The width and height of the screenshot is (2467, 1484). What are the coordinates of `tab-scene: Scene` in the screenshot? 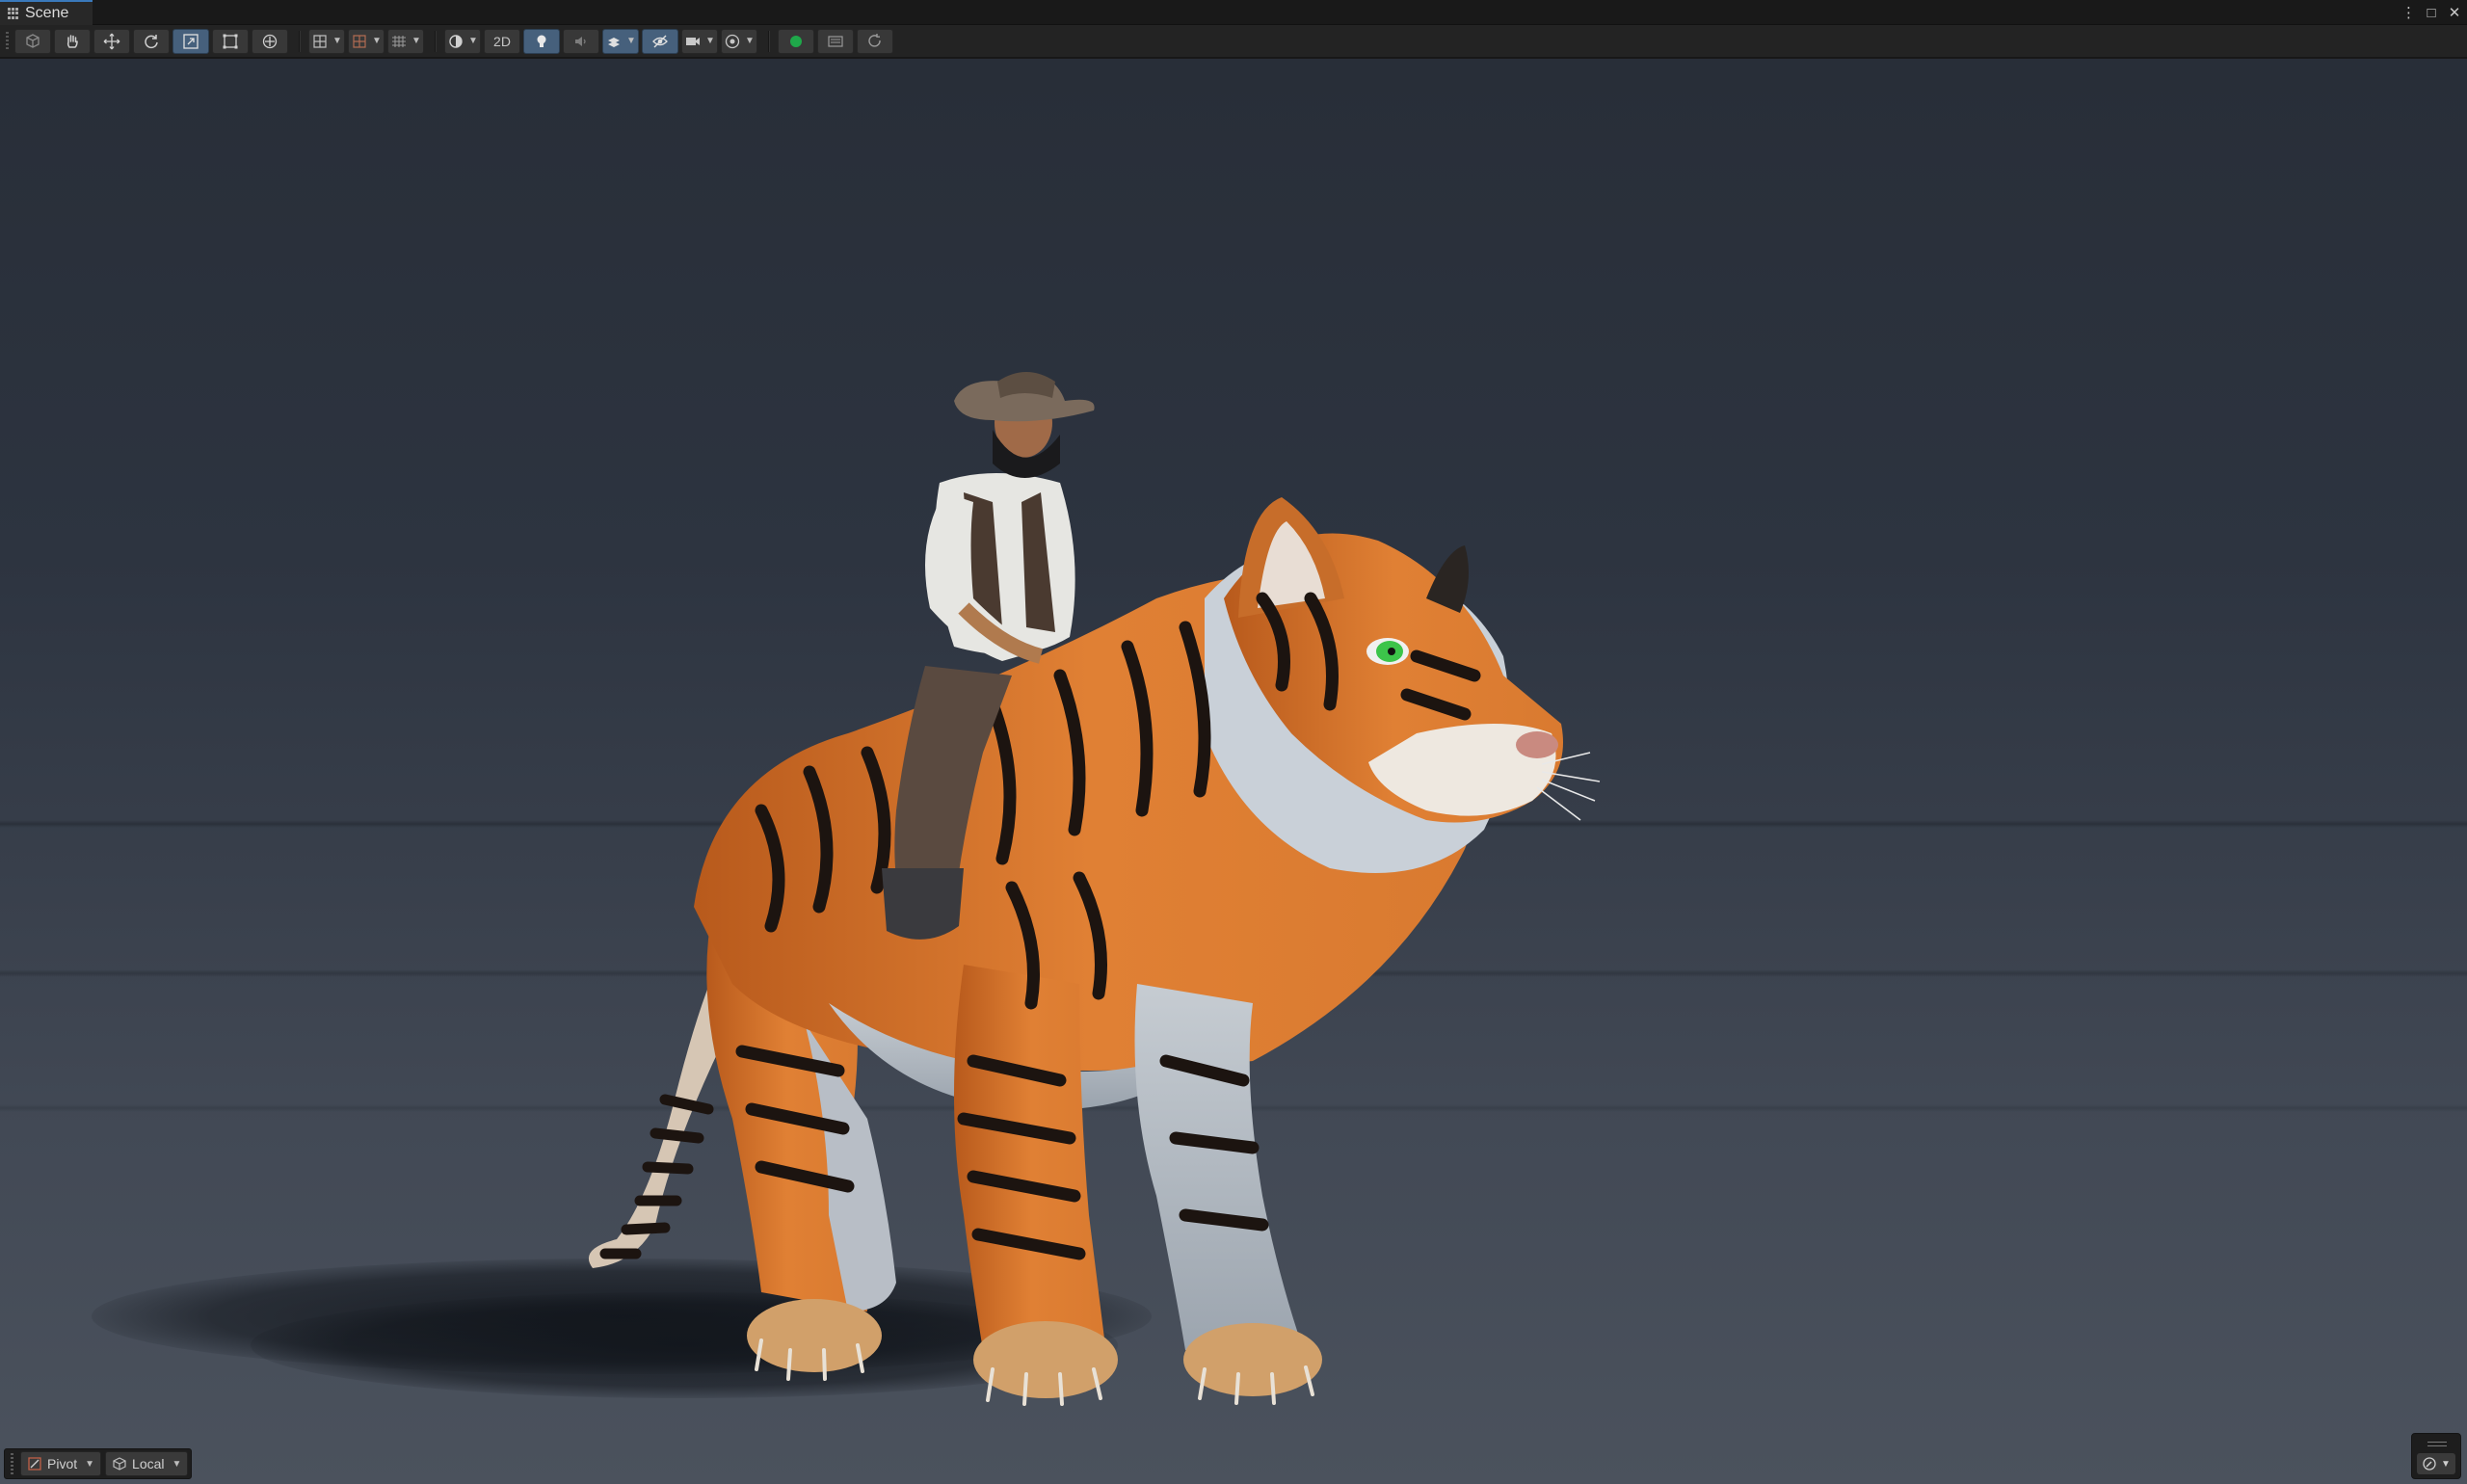 It's located at (46, 12).